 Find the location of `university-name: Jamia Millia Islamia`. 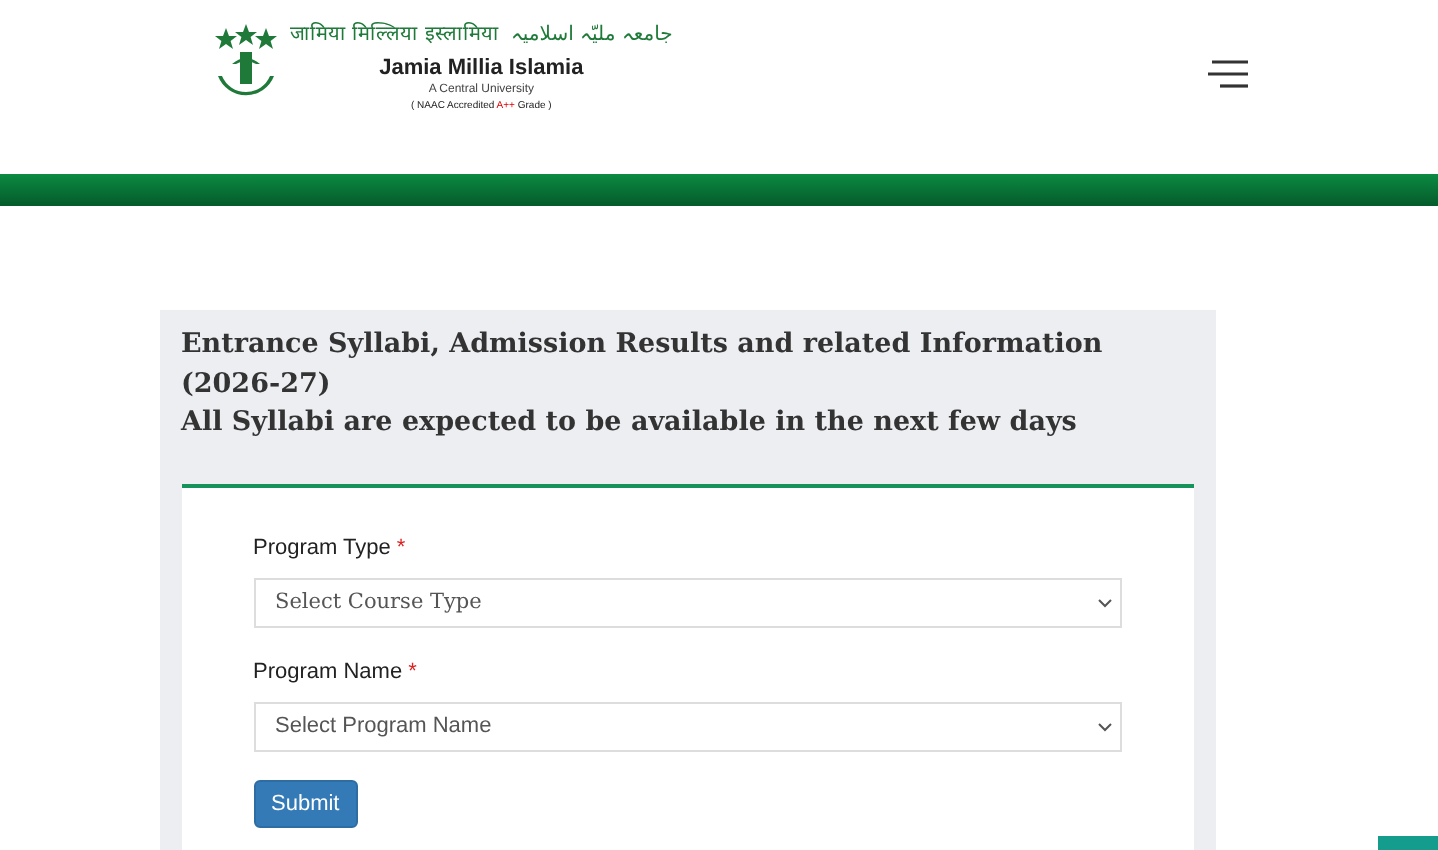

university-name: Jamia Millia Islamia is located at coordinates (481, 69).